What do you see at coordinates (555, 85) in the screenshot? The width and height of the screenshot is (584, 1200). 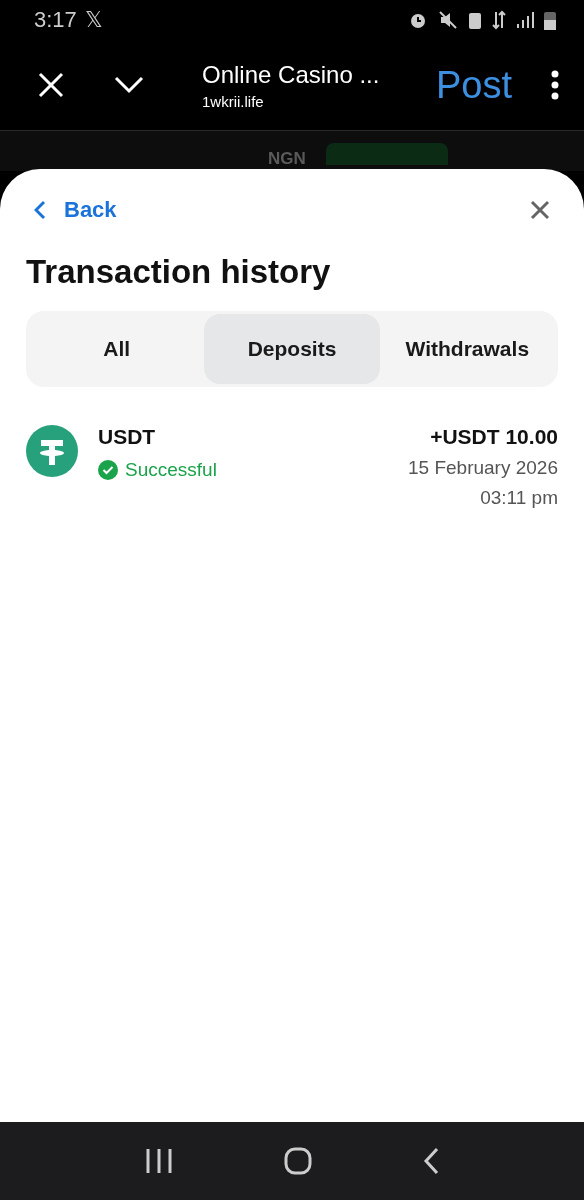 I see `more-icon` at bounding box center [555, 85].